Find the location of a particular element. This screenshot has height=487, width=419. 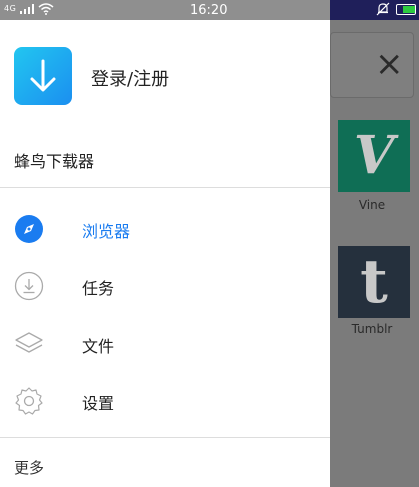

site-tile-label: Tumblr is located at coordinates (372, 329).